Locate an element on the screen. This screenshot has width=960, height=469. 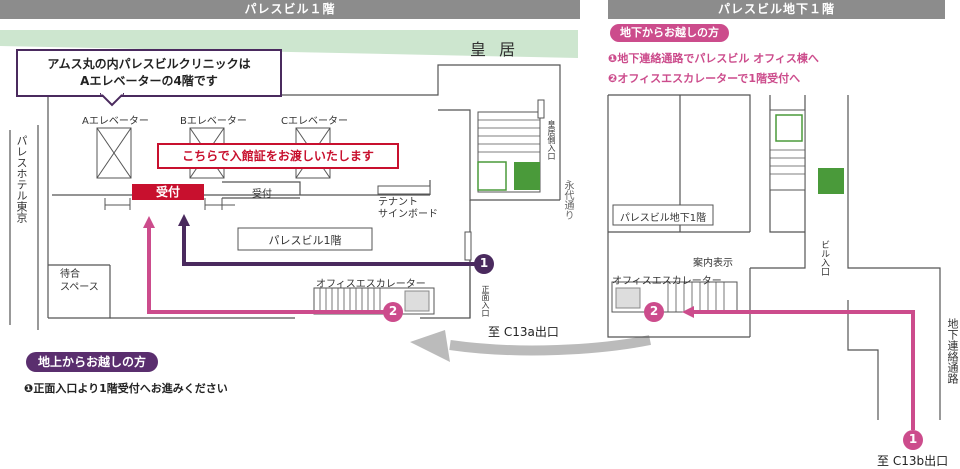
ground-step-1: ❶正面入口より1階受付へお進みください is located at coordinates (126, 388).